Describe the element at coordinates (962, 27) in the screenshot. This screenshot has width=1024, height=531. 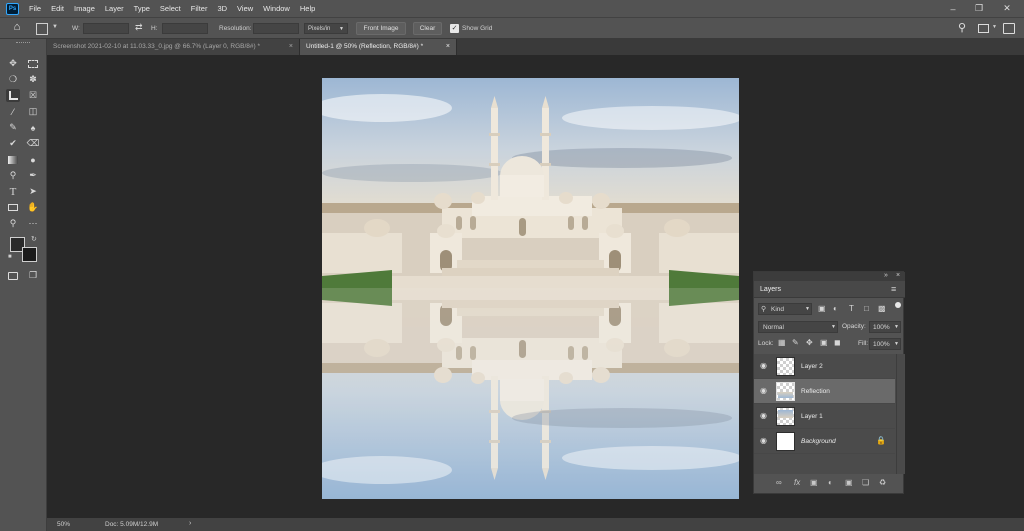
I see `search-icon: ⚲` at that location.